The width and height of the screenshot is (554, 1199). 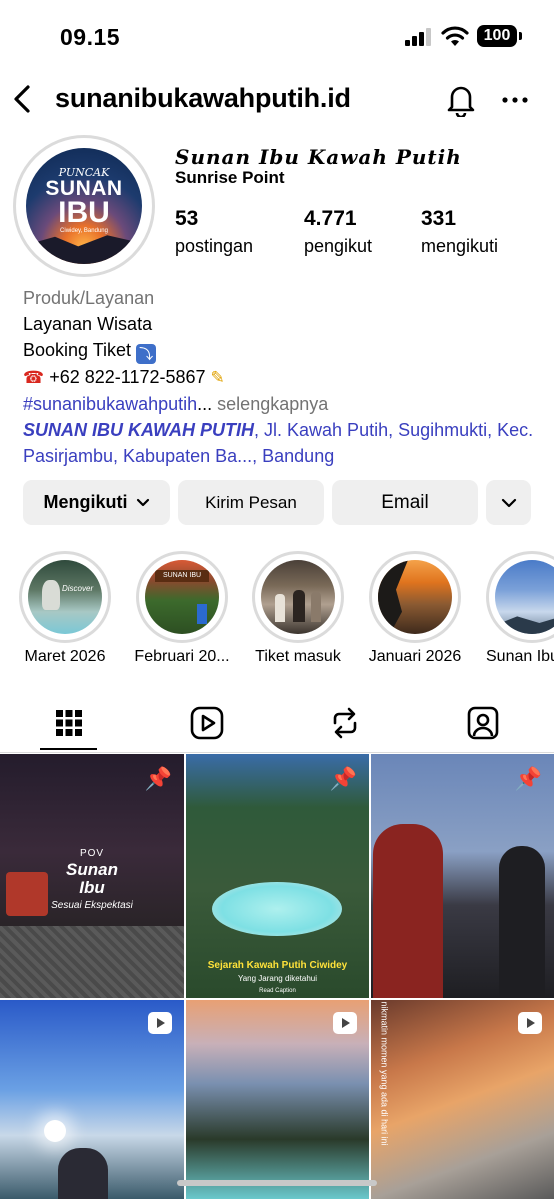 I want to click on wifi-icon, so click(x=455, y=36).